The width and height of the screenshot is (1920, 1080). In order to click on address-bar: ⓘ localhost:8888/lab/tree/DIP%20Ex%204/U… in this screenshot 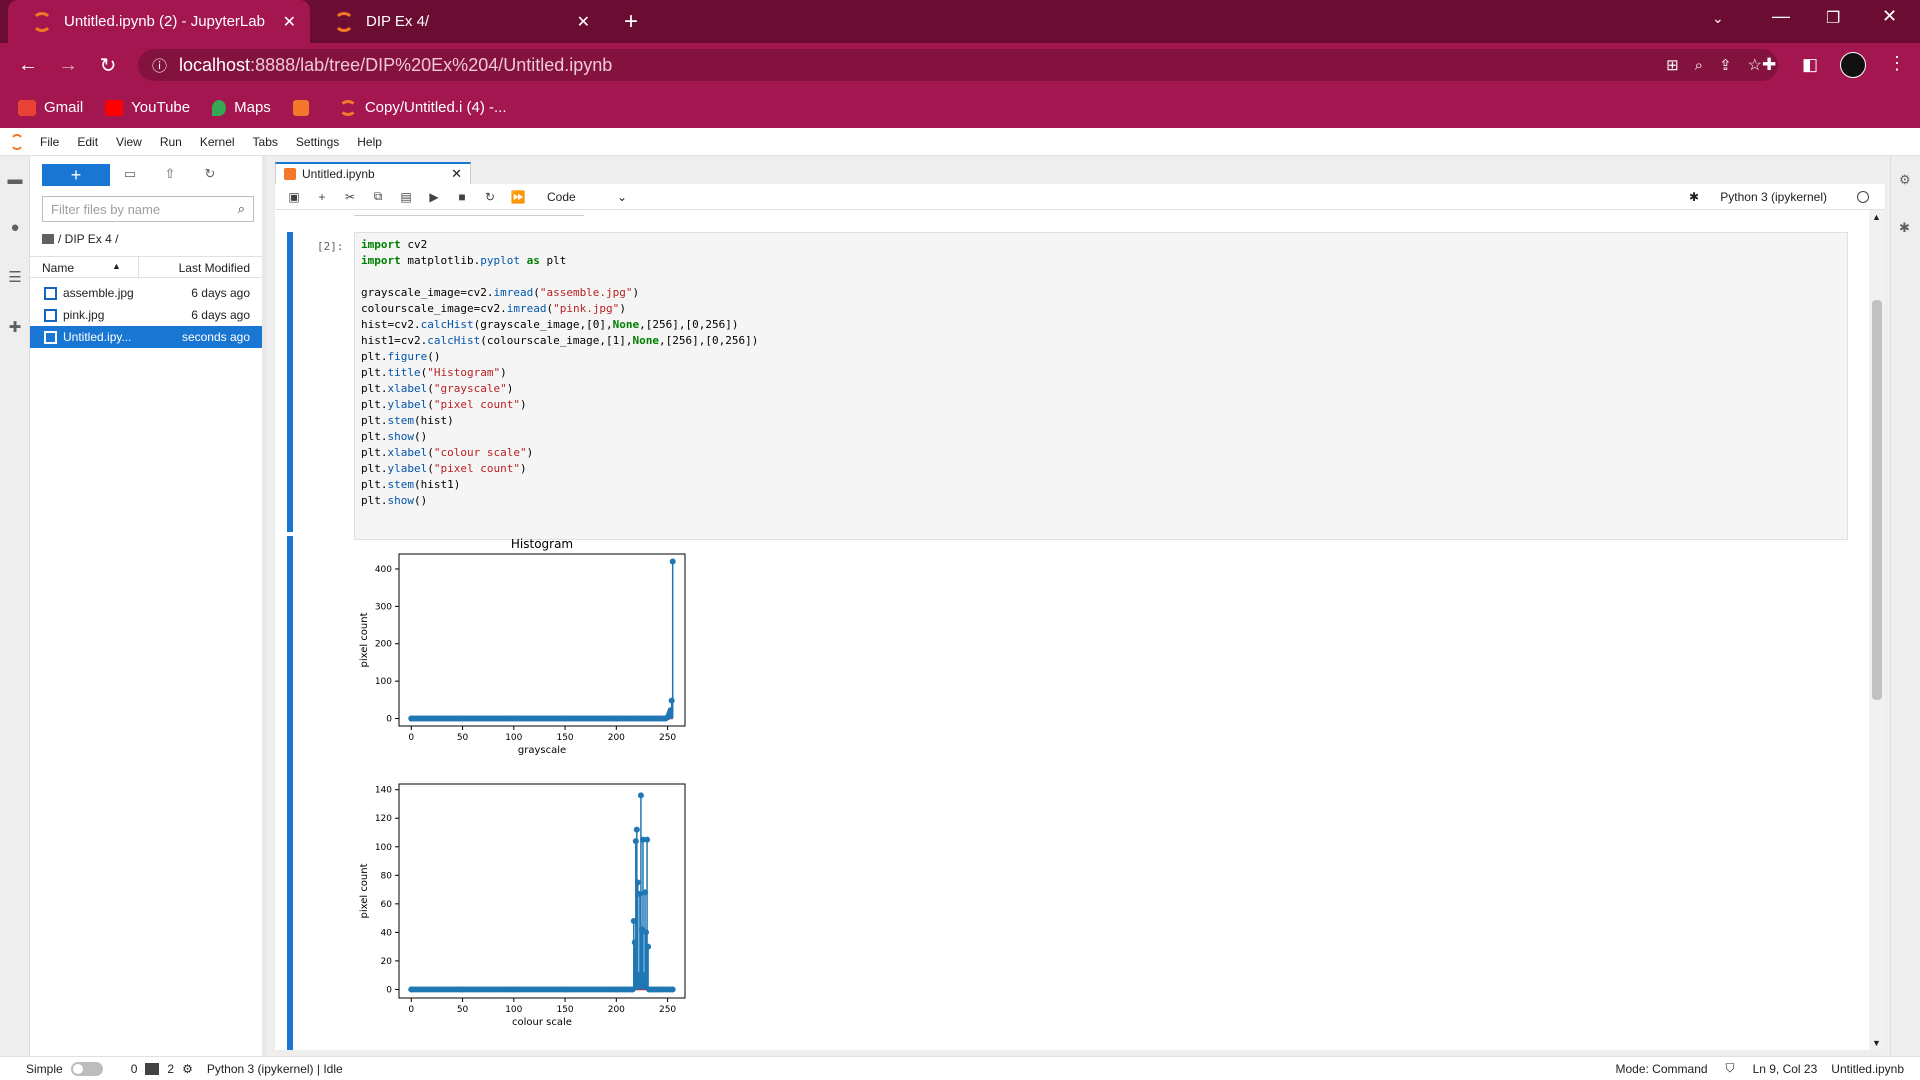, I will do `click(958, 65)`.